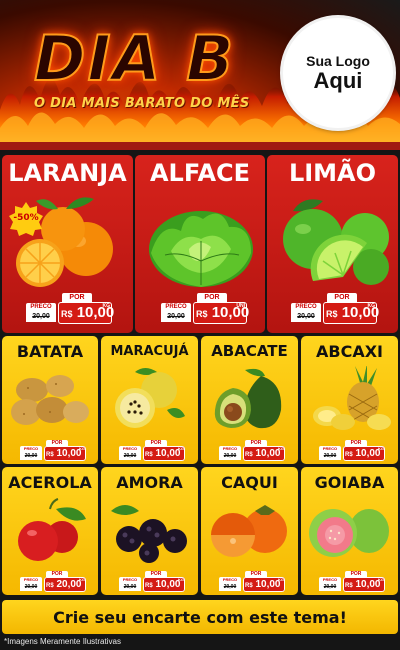 The image size is (400, 650). I want to click on passion-fruit-illustration, so click(150, 398).